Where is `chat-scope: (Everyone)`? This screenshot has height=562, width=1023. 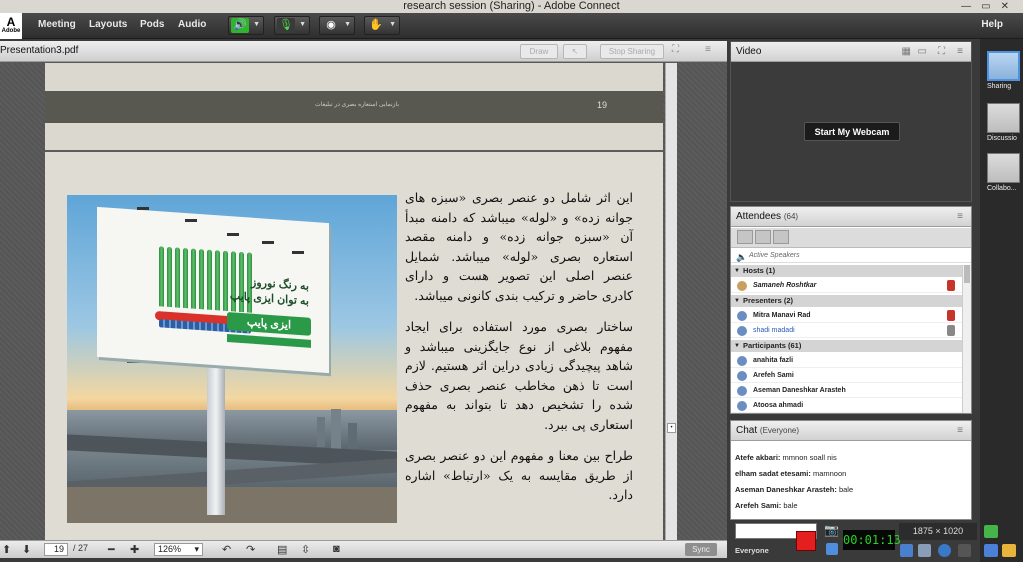 chat-scope: (Everyone) is located at coordinates (779, 430).